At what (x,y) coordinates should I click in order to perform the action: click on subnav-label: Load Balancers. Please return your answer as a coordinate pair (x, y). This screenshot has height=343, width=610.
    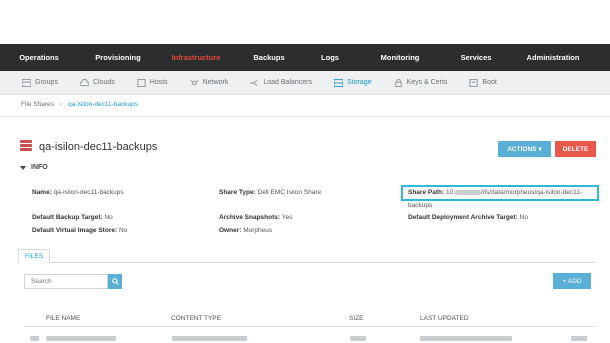
    Looking at the image, I should click on (288, 82).